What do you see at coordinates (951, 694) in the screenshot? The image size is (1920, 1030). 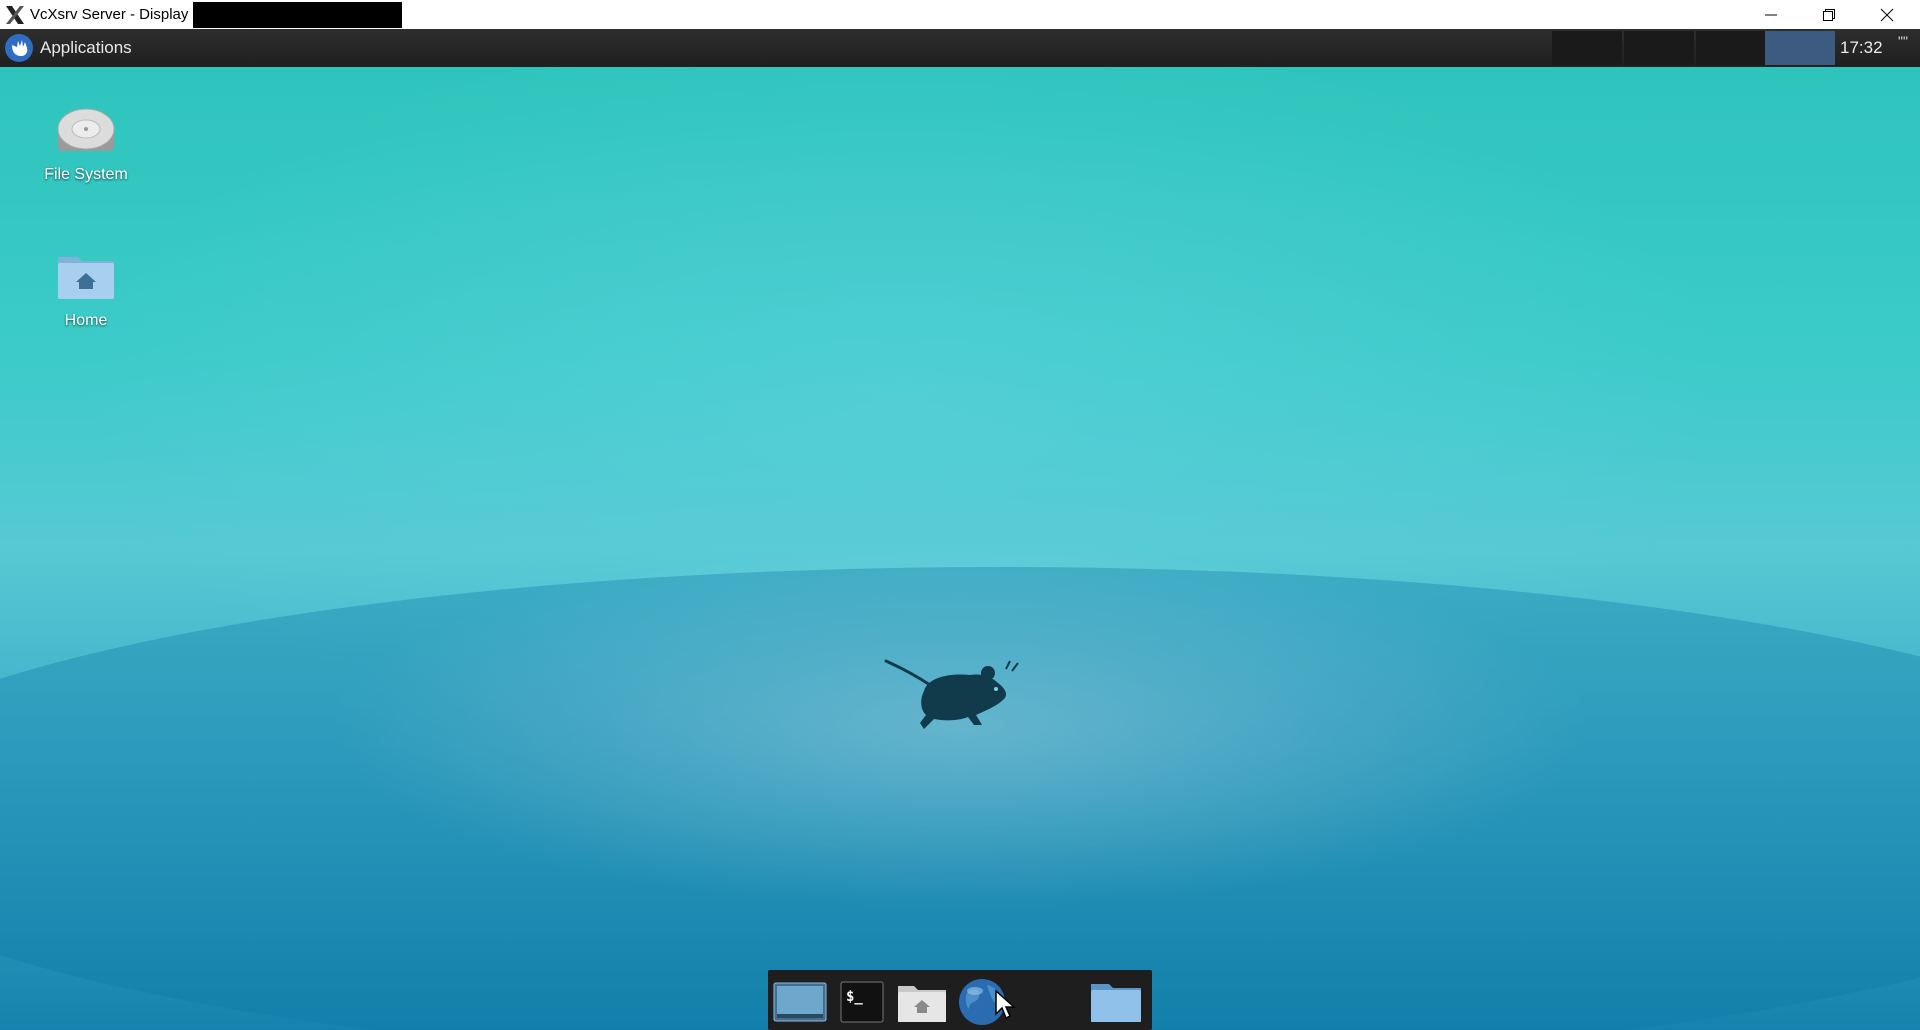 I see `xfce-mouse-logo` at bounding box center [951, 694].